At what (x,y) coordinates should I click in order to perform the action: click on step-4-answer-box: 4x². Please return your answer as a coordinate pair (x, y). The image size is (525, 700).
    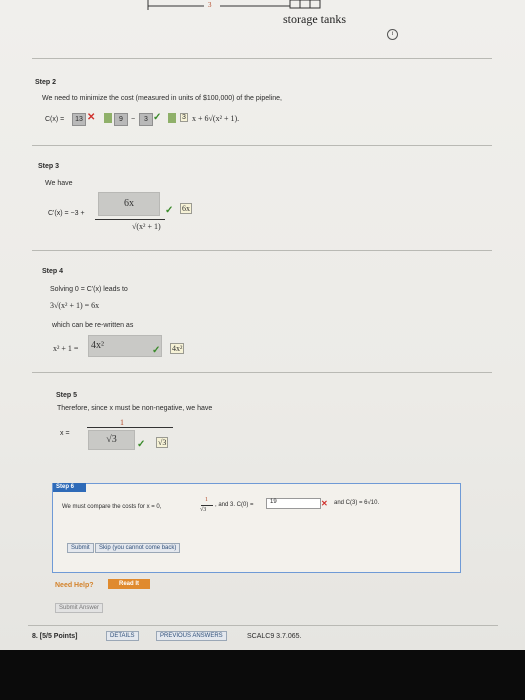
    Looking at the image, I should click on (125, 346).